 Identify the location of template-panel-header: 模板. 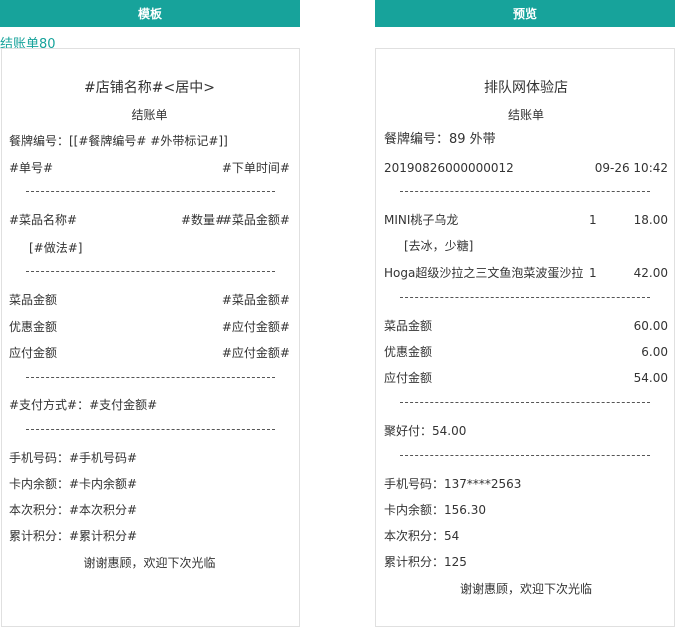
(150, 13).